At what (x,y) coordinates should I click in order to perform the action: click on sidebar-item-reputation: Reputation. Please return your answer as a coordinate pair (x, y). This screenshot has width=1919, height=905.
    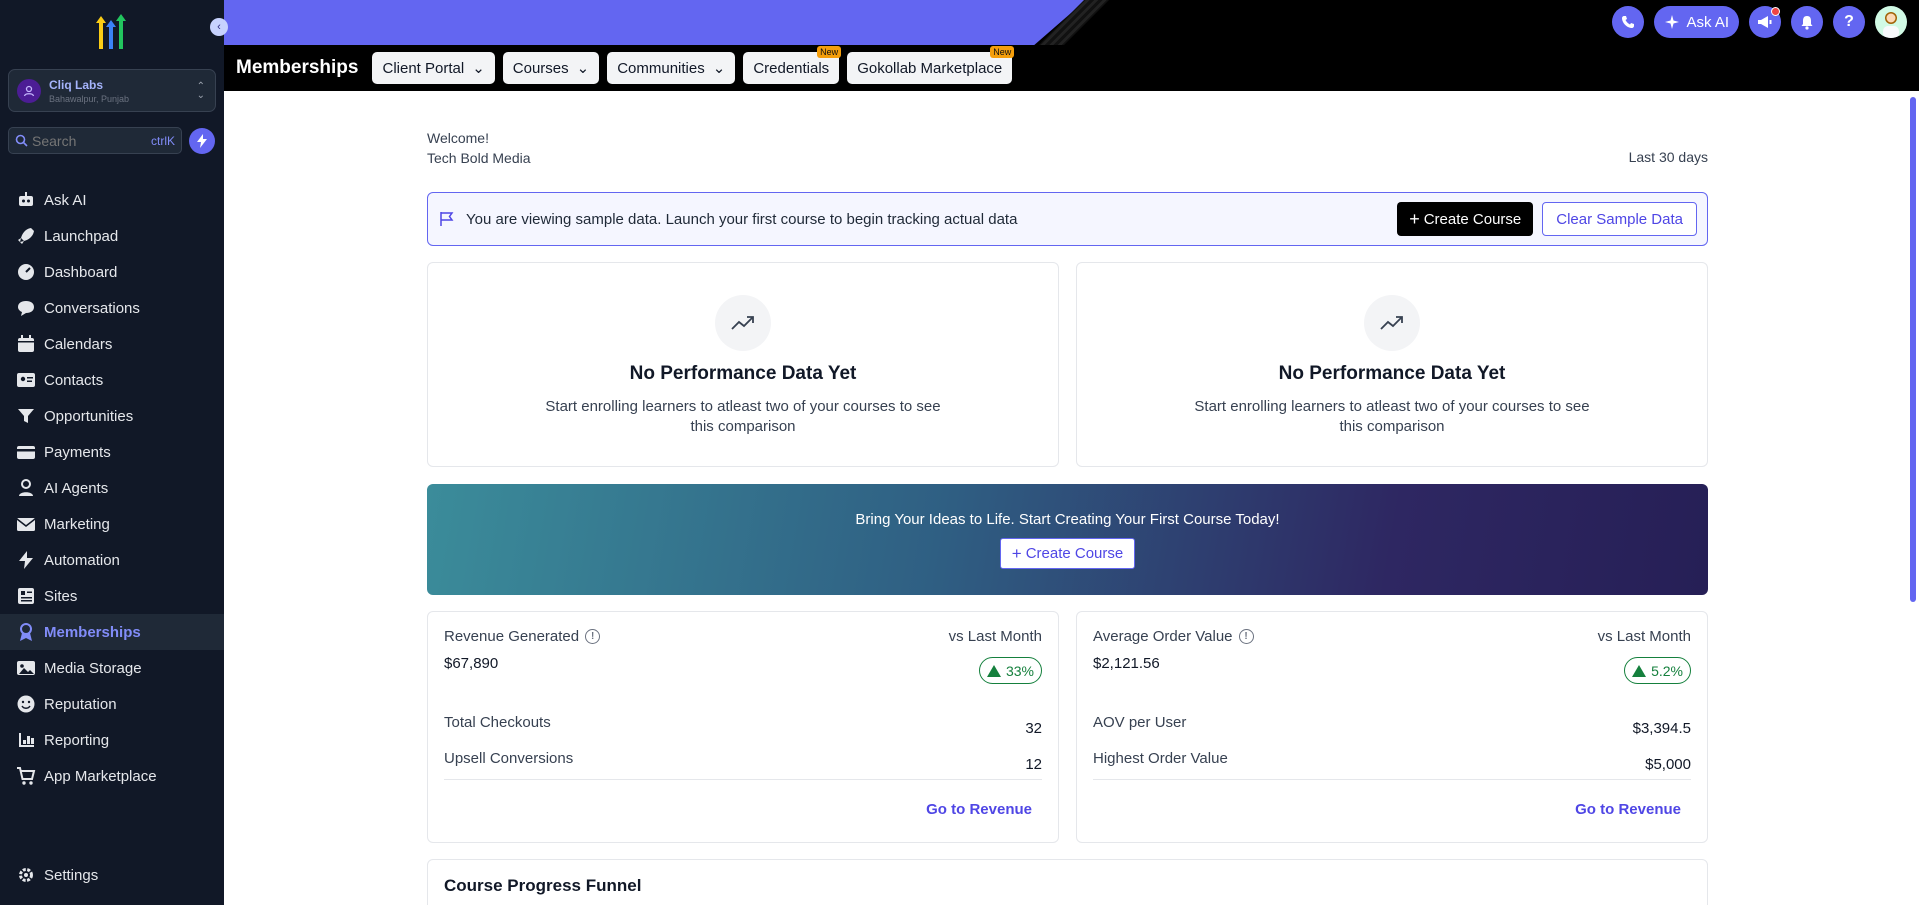
    Looking at the image, I should click on (112, 704).